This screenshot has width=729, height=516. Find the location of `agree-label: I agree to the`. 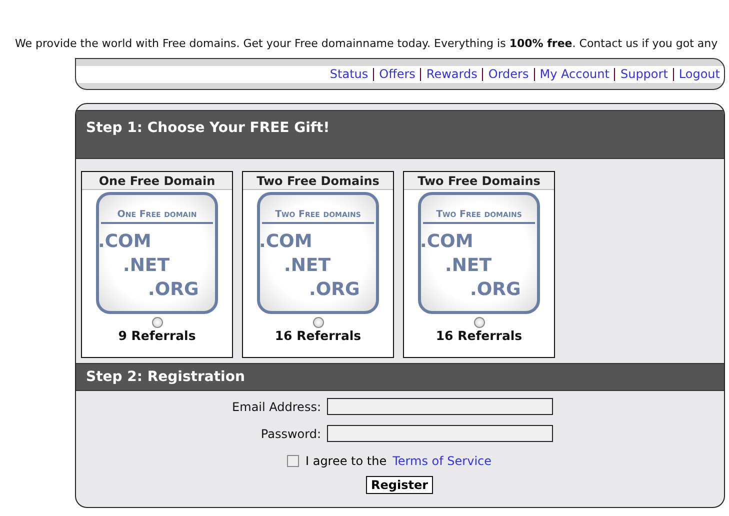

agree-label: I agree to the is located at coordinates (346, 461).